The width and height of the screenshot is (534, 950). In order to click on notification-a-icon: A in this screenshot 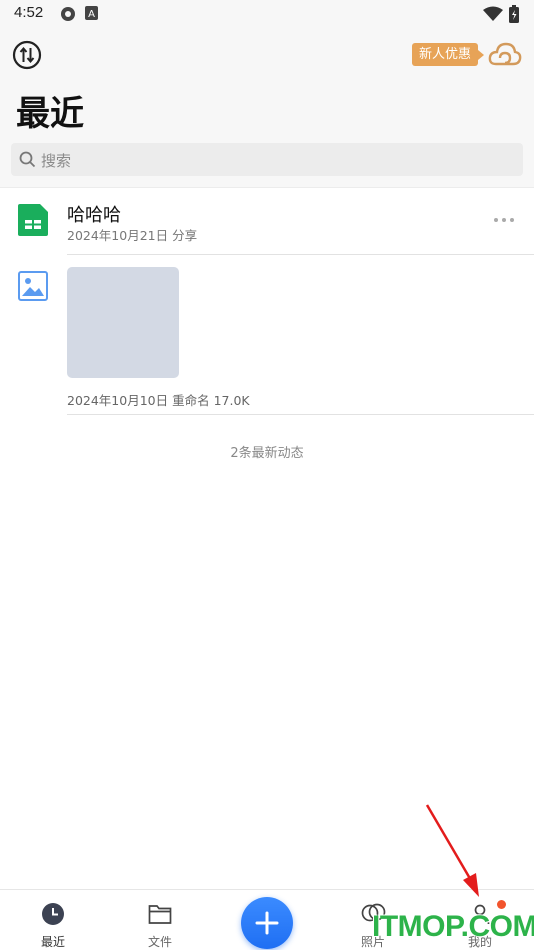, I will do `click(91, 13)`.